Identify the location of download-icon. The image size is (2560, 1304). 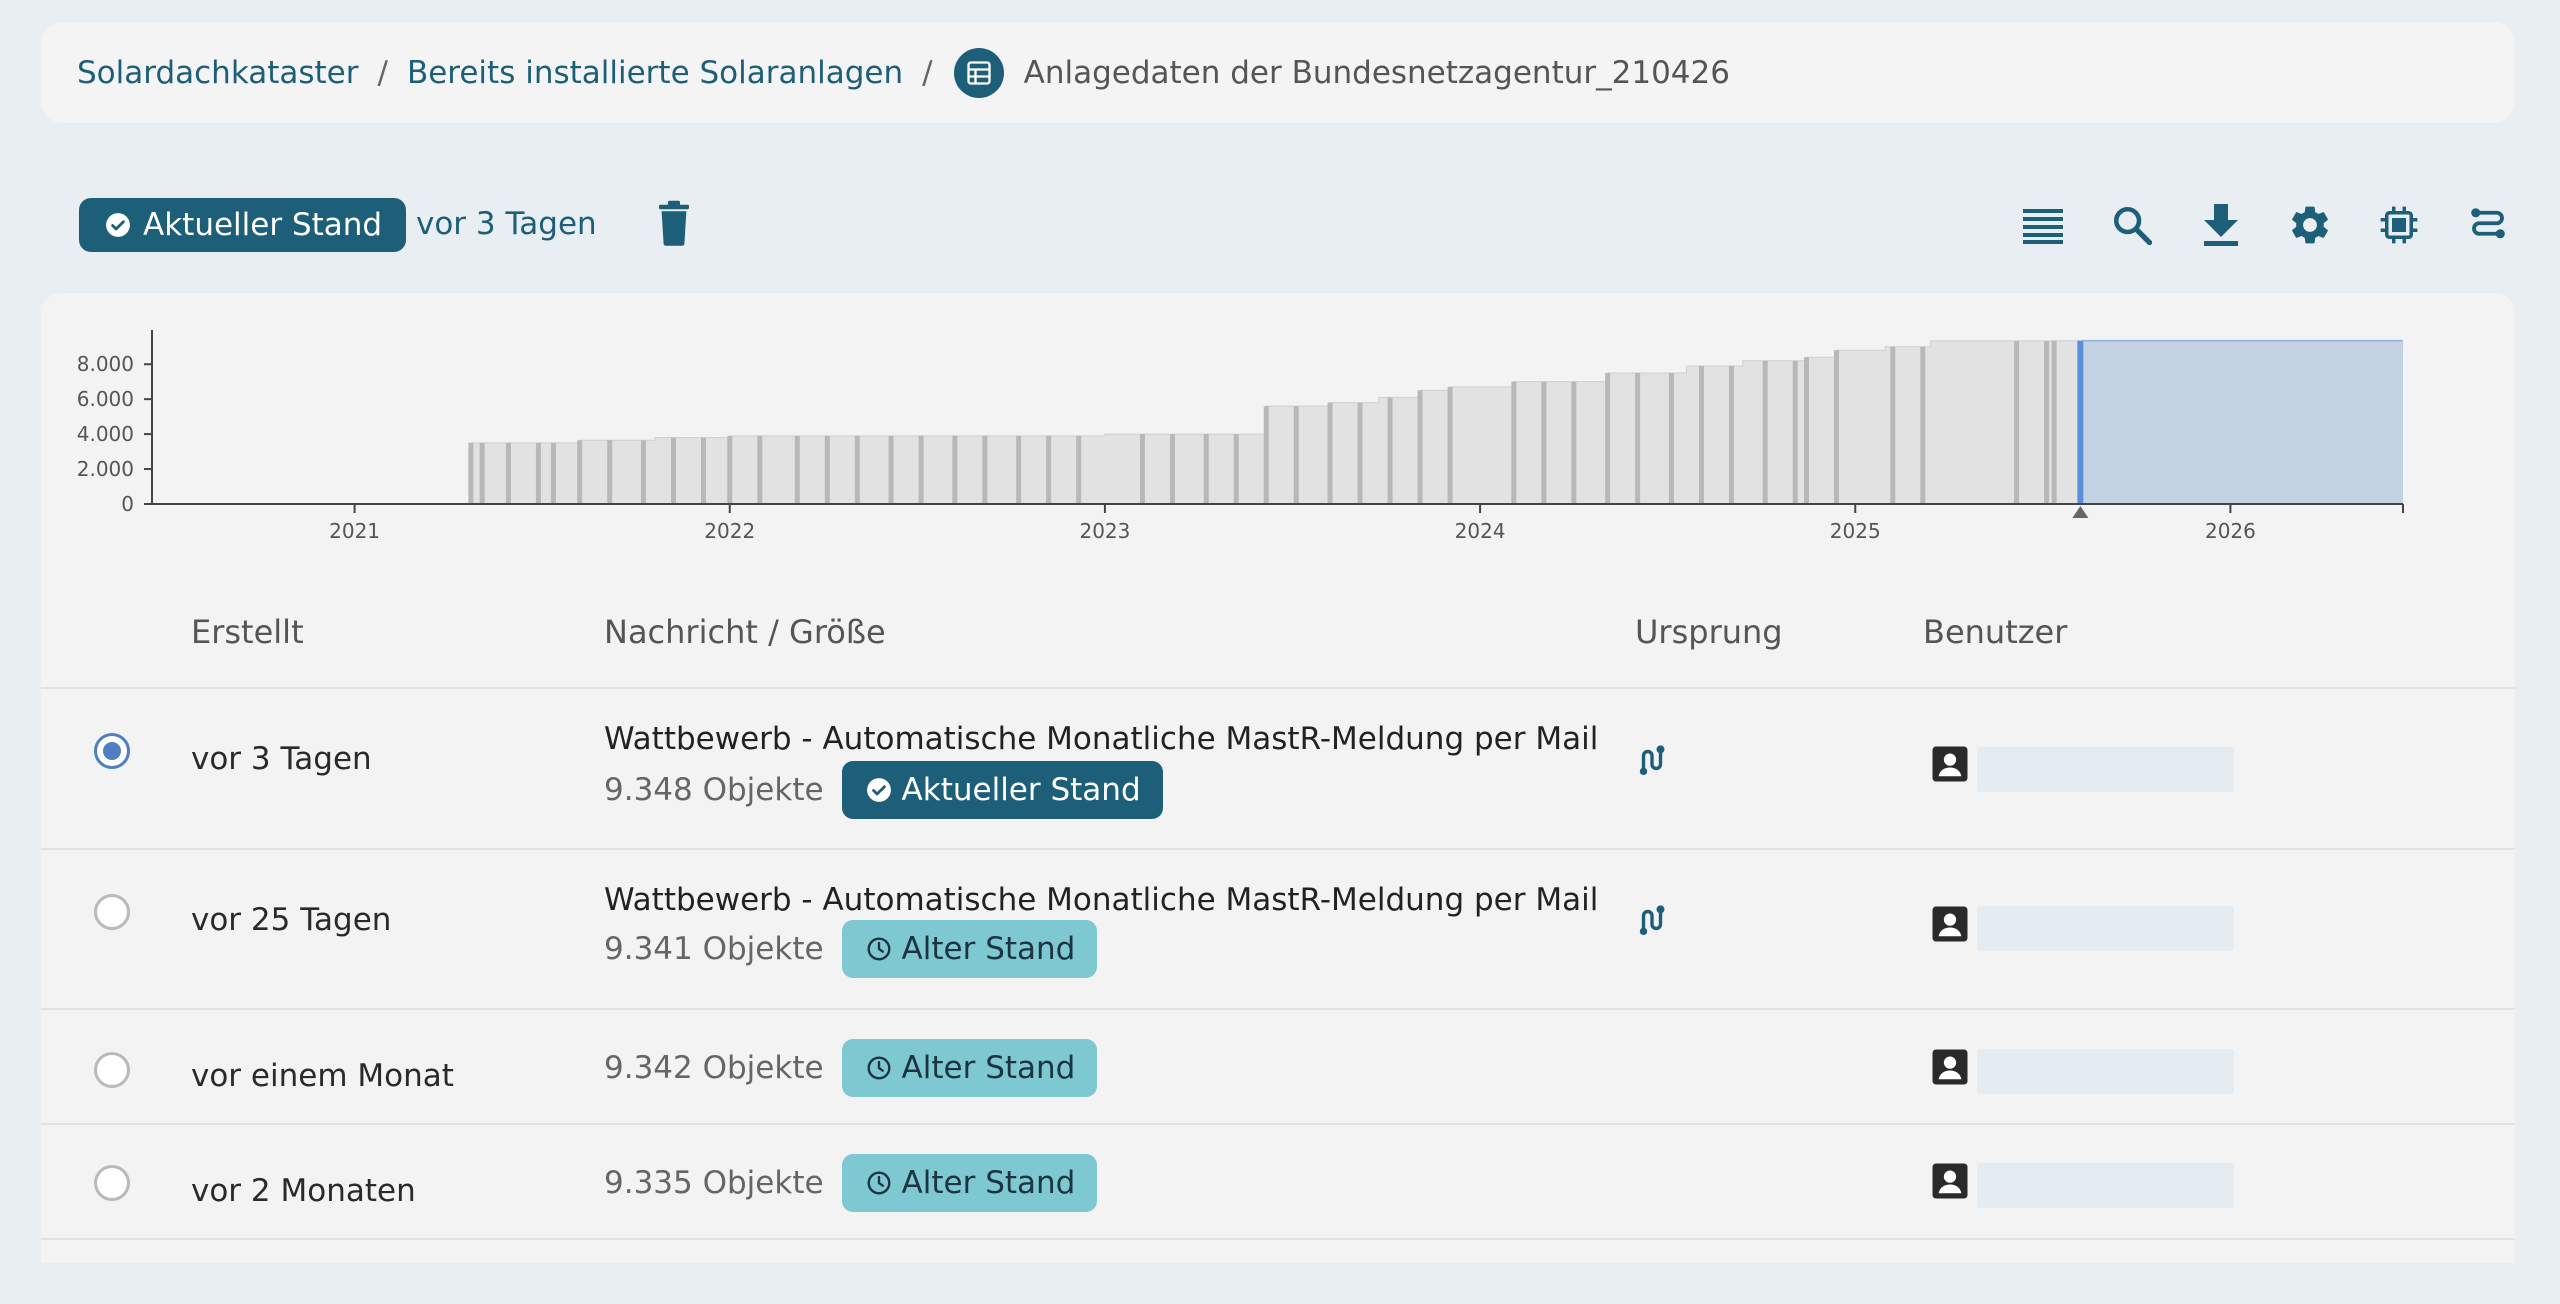
(2221, 225).